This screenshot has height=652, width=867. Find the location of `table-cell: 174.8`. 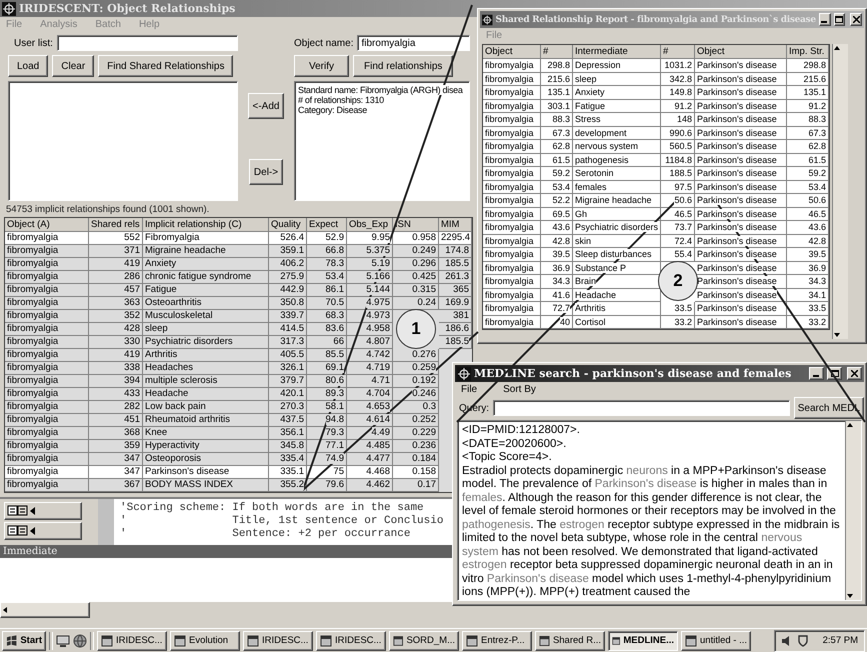

table-cell: 174.8 is located at coordinates (455, 251).